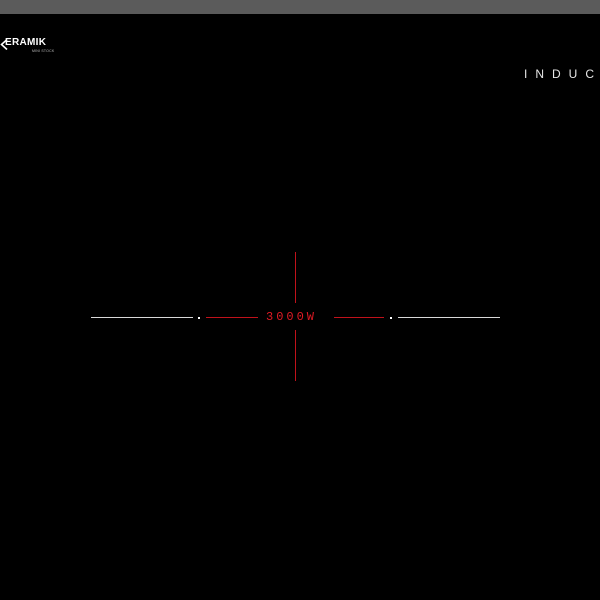 The height and width of the screenshot is (600, 600). Describe the element at coordinates (142, 317) in the screenshot. I see `axis-line-left` at that location.